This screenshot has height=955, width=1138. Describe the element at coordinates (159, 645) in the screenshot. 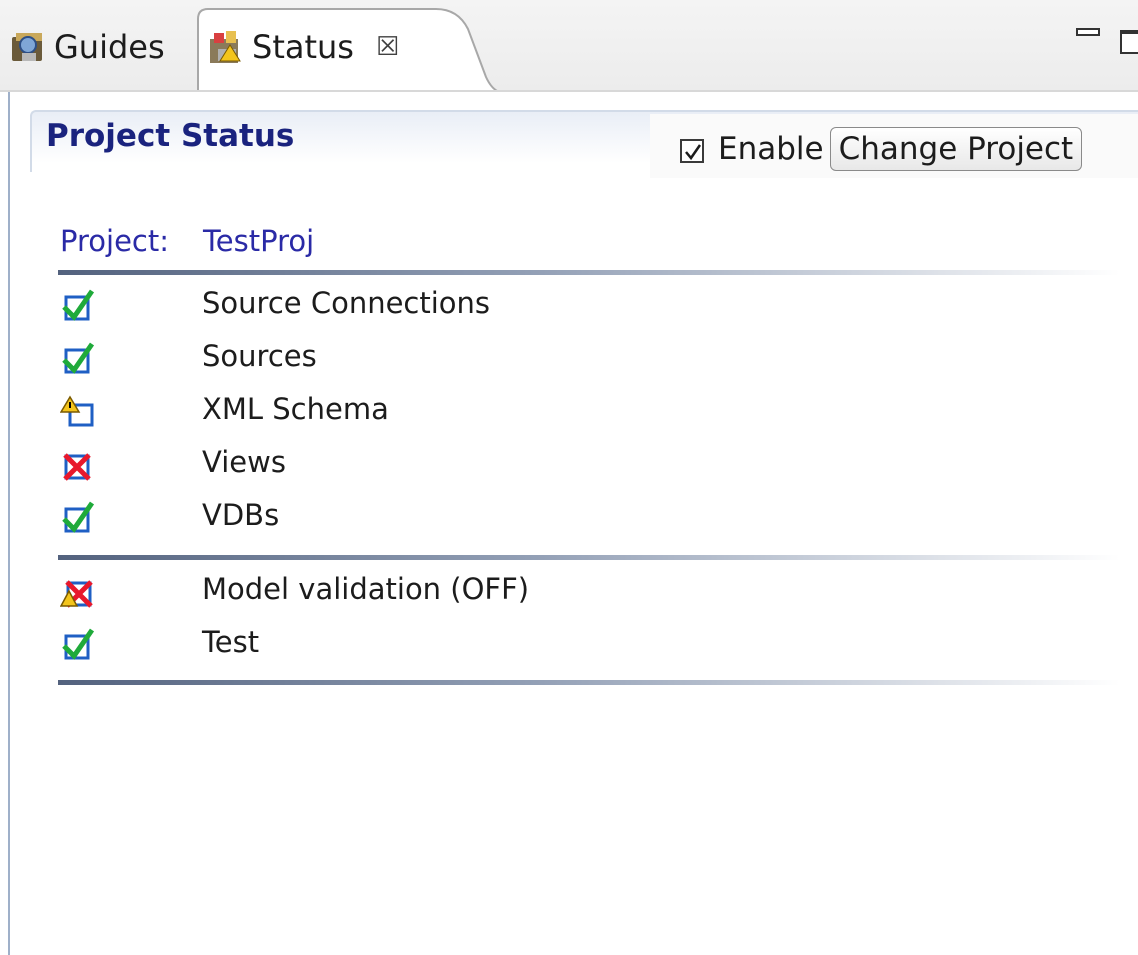

I see `status-row-test: Test` at that location.